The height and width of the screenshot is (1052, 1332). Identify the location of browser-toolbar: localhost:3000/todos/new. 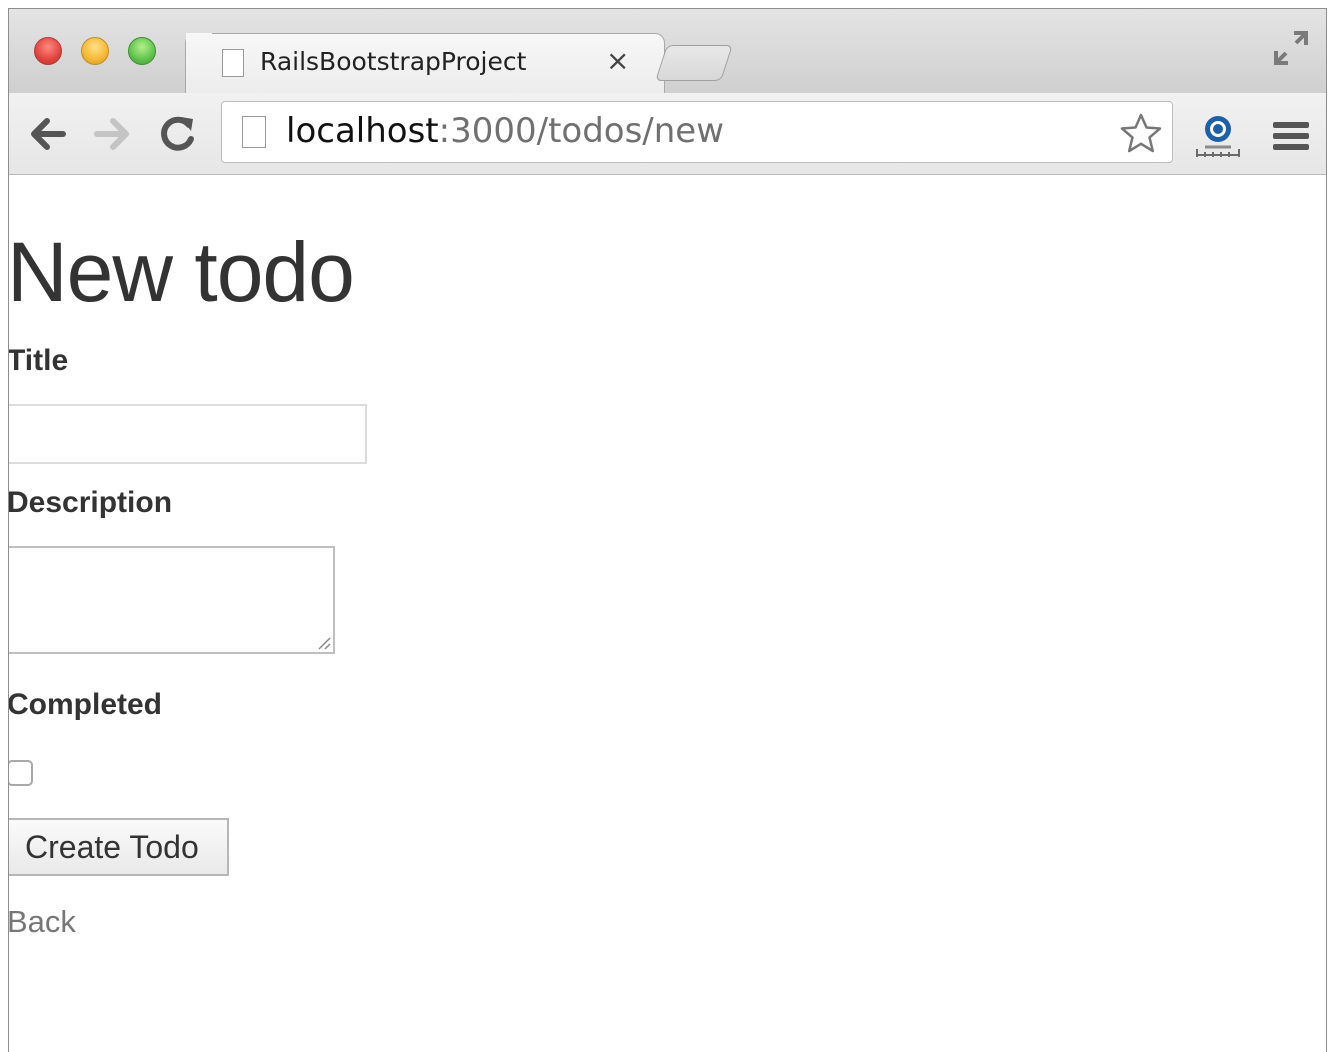
(667, 134).